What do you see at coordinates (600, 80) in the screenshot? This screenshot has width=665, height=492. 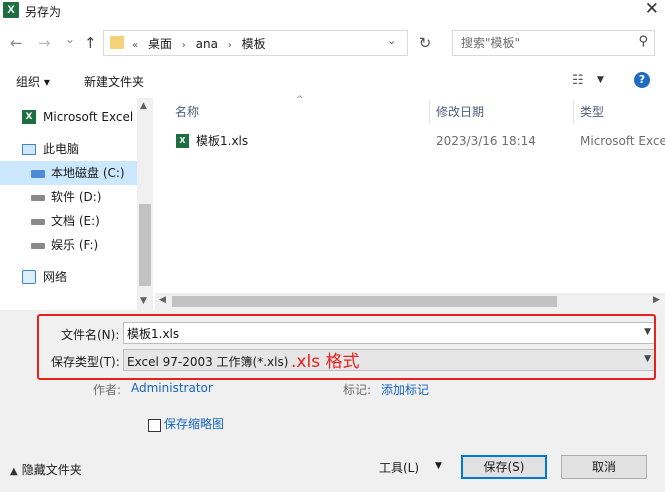 I see `view-dropdown-icon: ▼` at bounding box center [600, 80].